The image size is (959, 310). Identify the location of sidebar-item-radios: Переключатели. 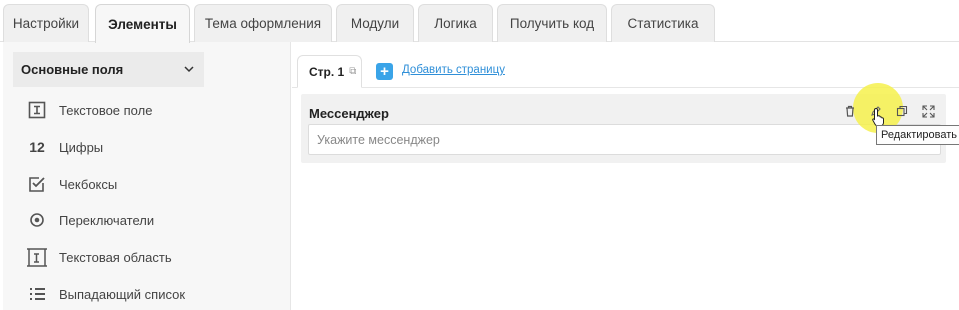
(89, 220).